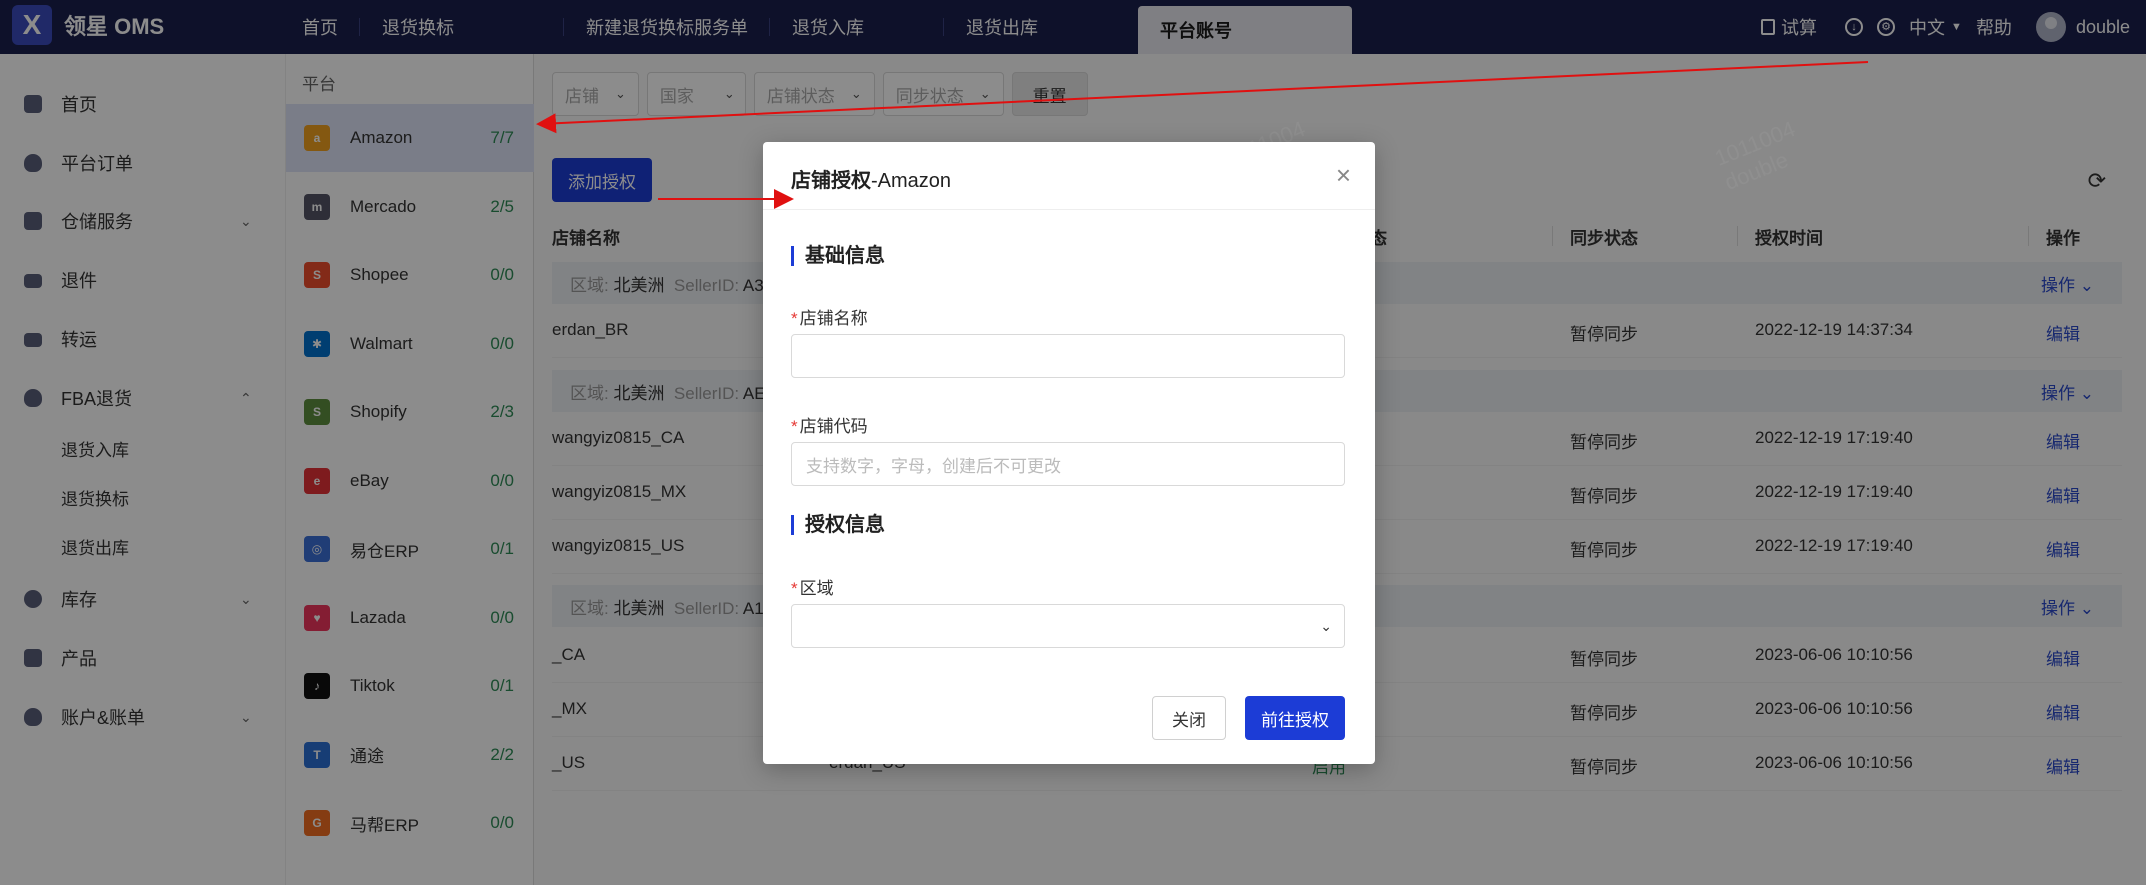 Image resolution: width=2146 pixels, height=885 pixels. What do you see at coordinates (1069, 176) in the screenshot?
I see `dialog-header: 店铺授权-Amazon ×` at bounding box center [1069, 176].